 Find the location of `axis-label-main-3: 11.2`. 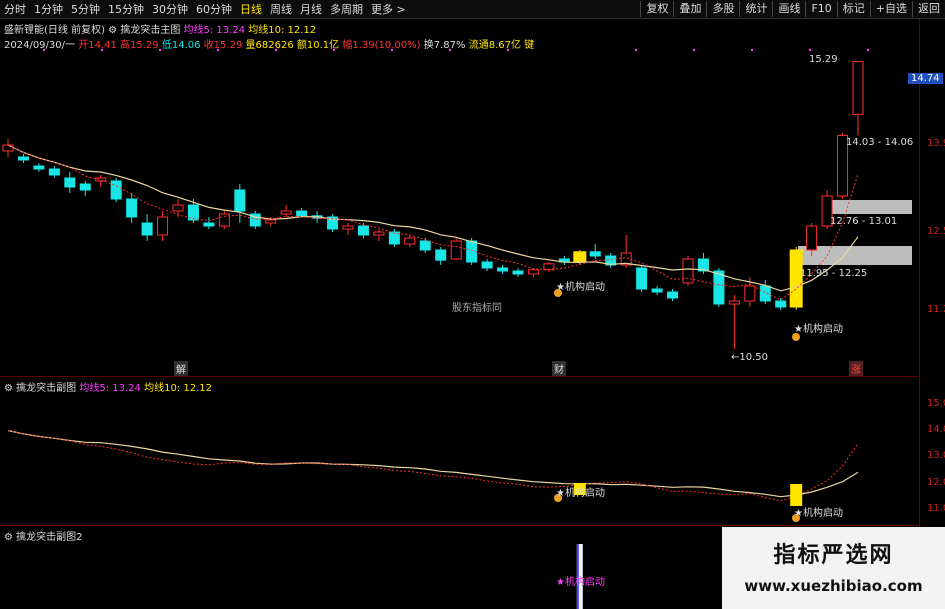

axis-label-main-3: 11.2 is located at coordinates (936, 309).